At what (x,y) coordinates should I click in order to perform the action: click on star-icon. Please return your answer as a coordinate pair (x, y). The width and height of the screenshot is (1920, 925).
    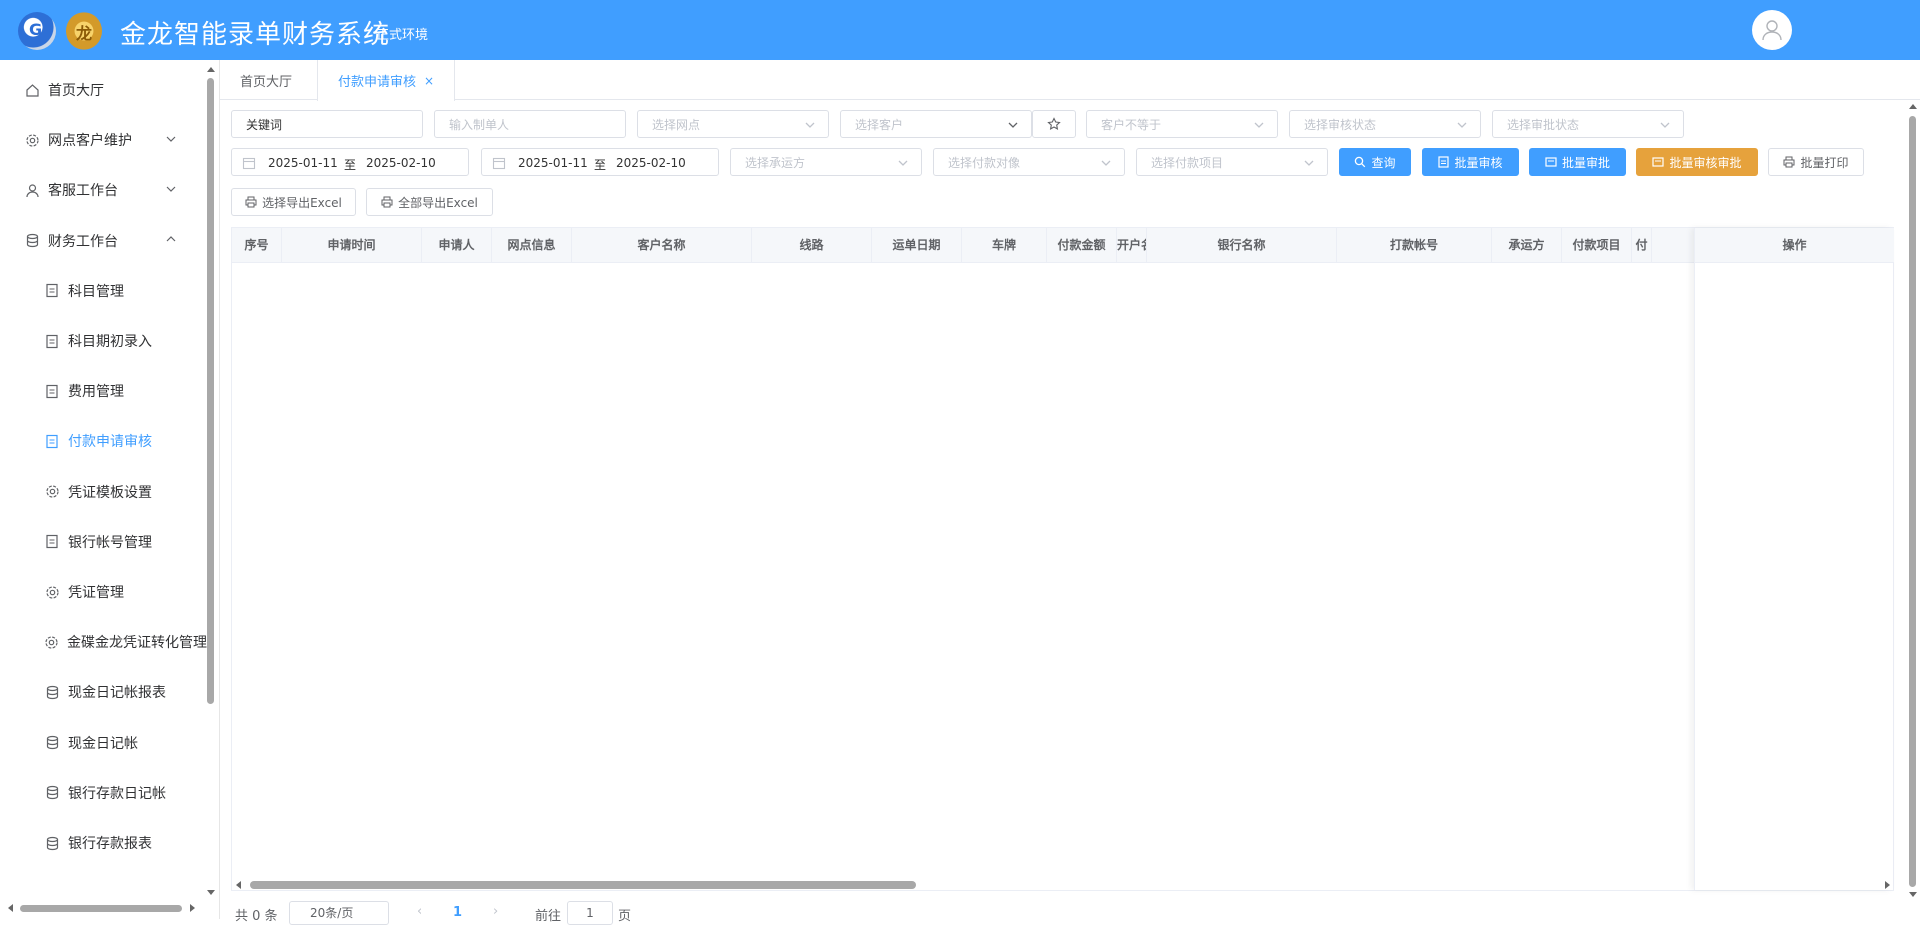
    Looking at the image, I should click on (1054, 123).